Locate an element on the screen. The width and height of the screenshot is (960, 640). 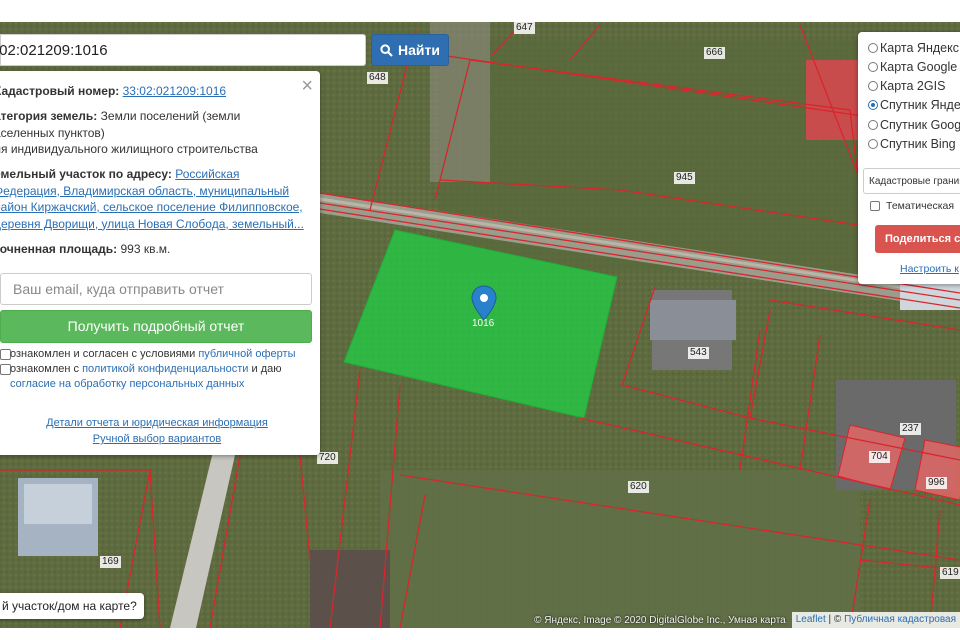
parcel-label: 543 is located at coordinates (698, 353).